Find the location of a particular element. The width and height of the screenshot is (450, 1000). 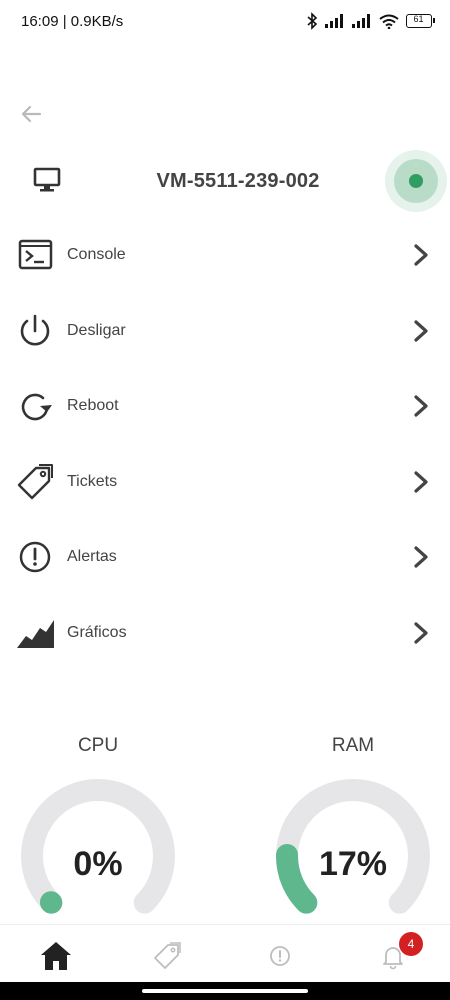

nav-alerts is located at coordinates (281, 954).